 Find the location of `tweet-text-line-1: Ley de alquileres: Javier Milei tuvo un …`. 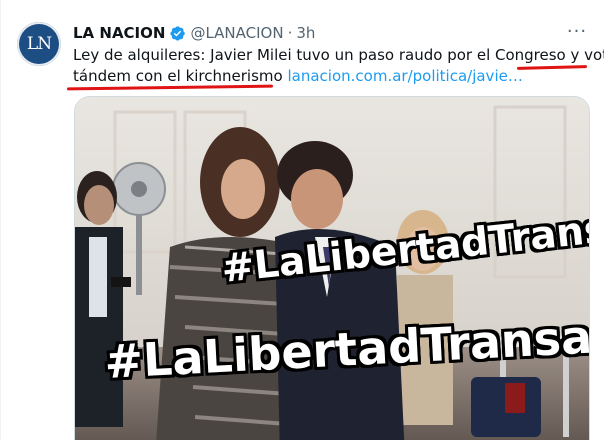

tweet-text-line-1: Ley de alquileres: Javier Milei tuvo un … is located at coordinates (338, 55).